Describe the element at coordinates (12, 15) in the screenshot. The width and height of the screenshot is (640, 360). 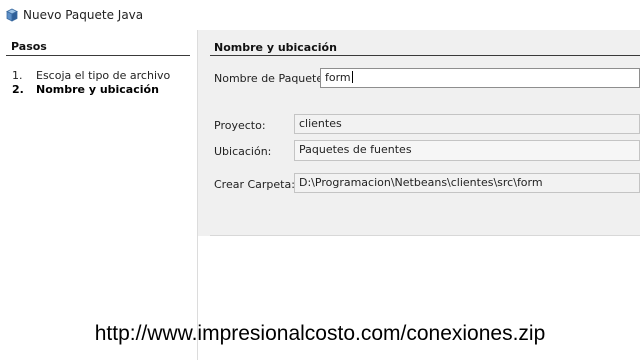
I see `netbeans-cube-icon` at that location.